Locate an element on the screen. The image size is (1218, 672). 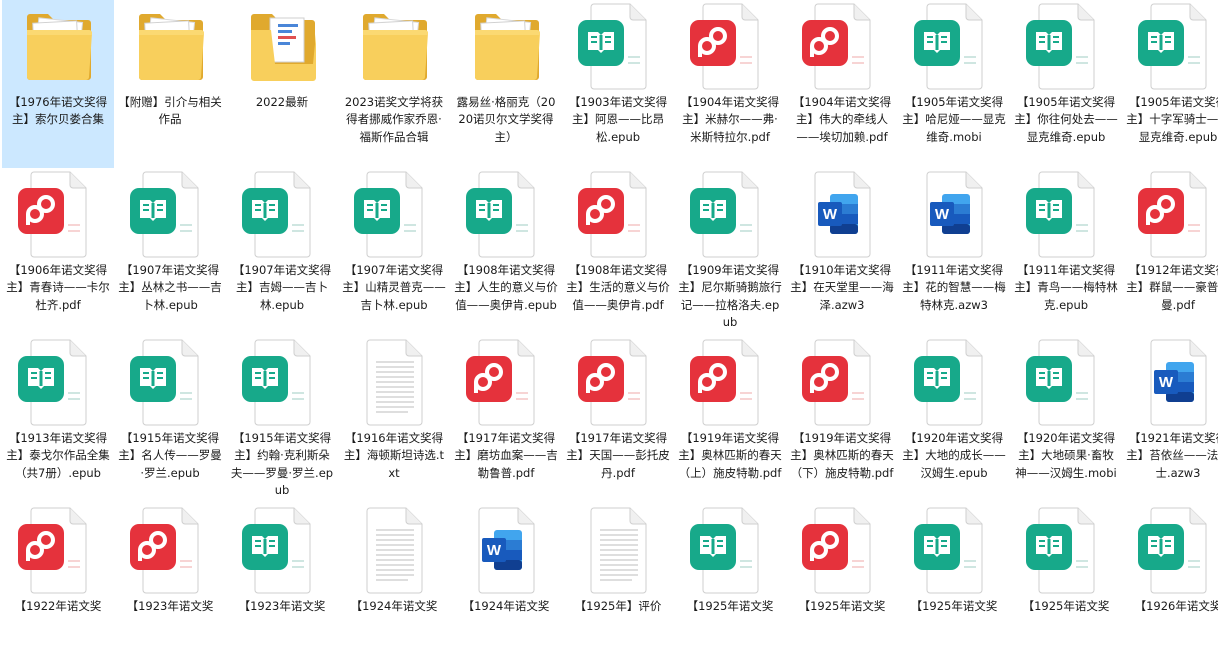
file-item: 【1916年诺文奖得主】海顿斯坦诗选.txt is located at coordinates (394, 420).